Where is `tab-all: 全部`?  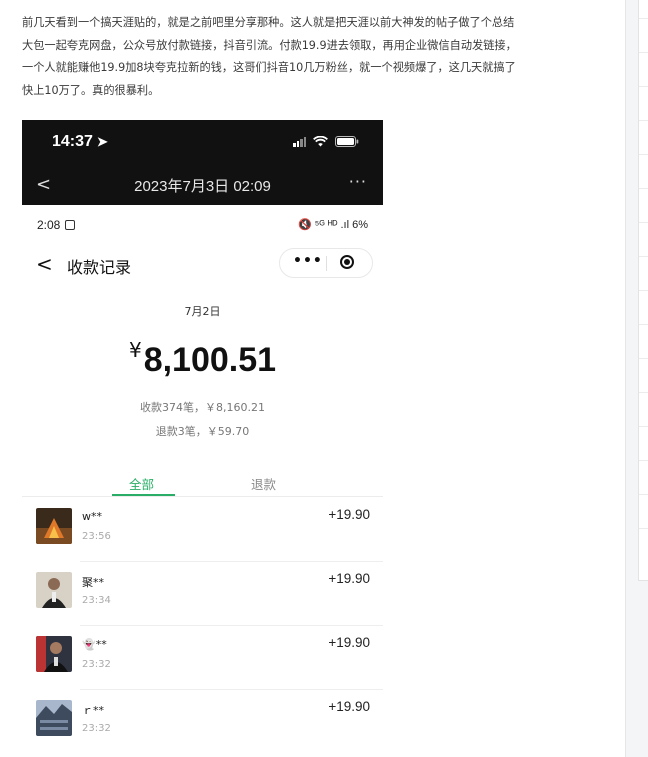
tab-all: 全部 is located at coordinates (141, 483).